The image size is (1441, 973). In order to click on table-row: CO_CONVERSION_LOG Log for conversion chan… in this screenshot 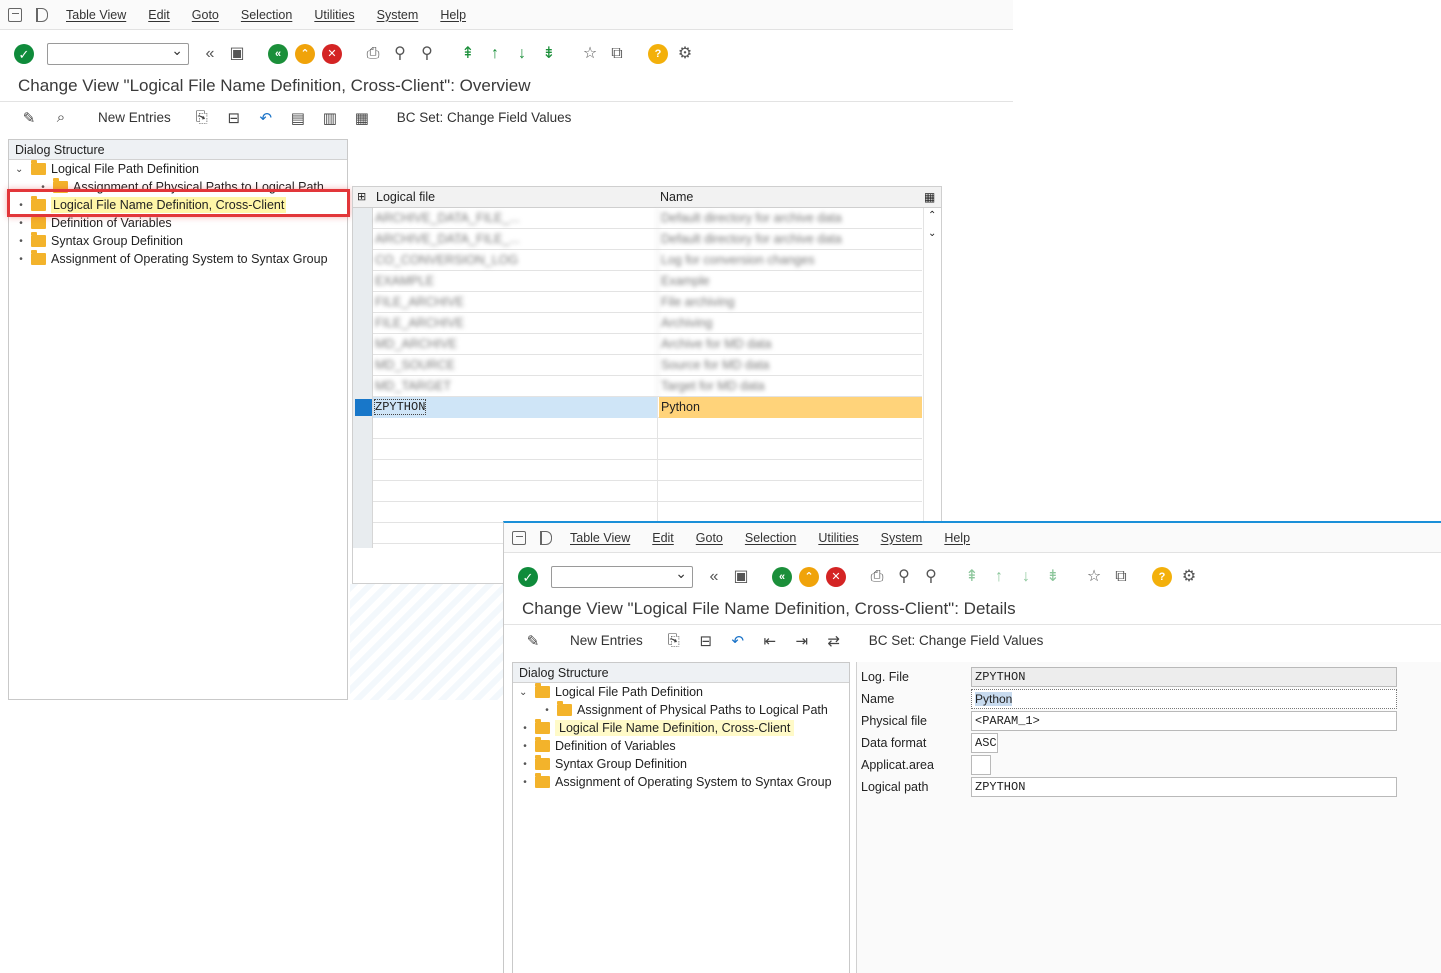, I will do `click(647, 260)`.